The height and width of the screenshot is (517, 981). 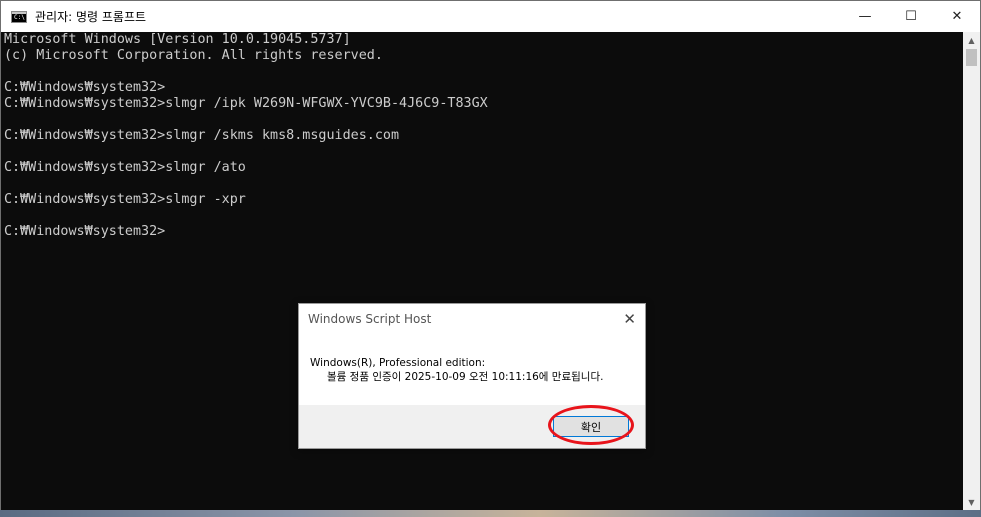 What do you see at coordinates (629, 319) in the screenshot?
I see `dialog-close-icon: ✕` at bounding box center [629, 319].